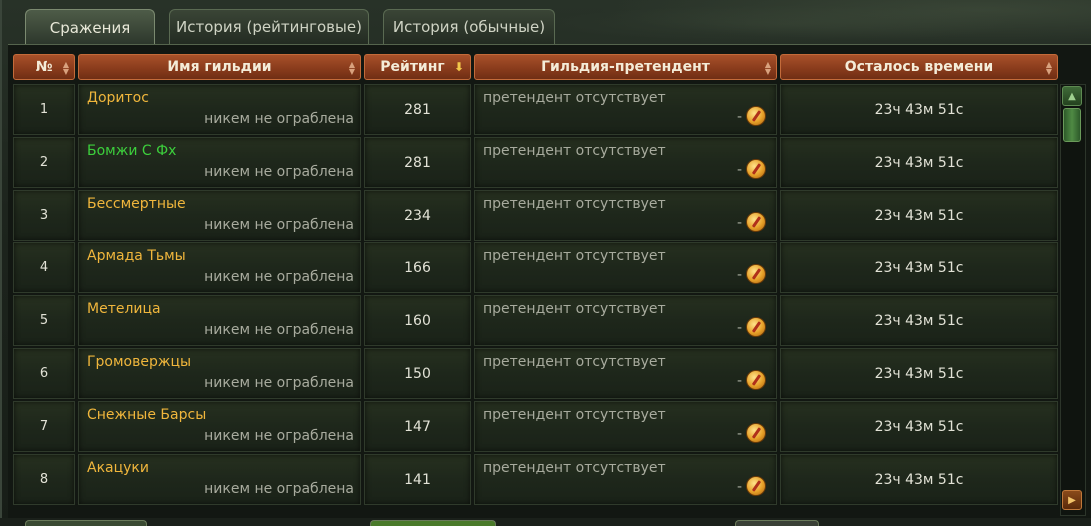  What do you see at coordinates (44, 215) in the screenshot?
I see `row-number: 3` at bounding box center [44, 215].